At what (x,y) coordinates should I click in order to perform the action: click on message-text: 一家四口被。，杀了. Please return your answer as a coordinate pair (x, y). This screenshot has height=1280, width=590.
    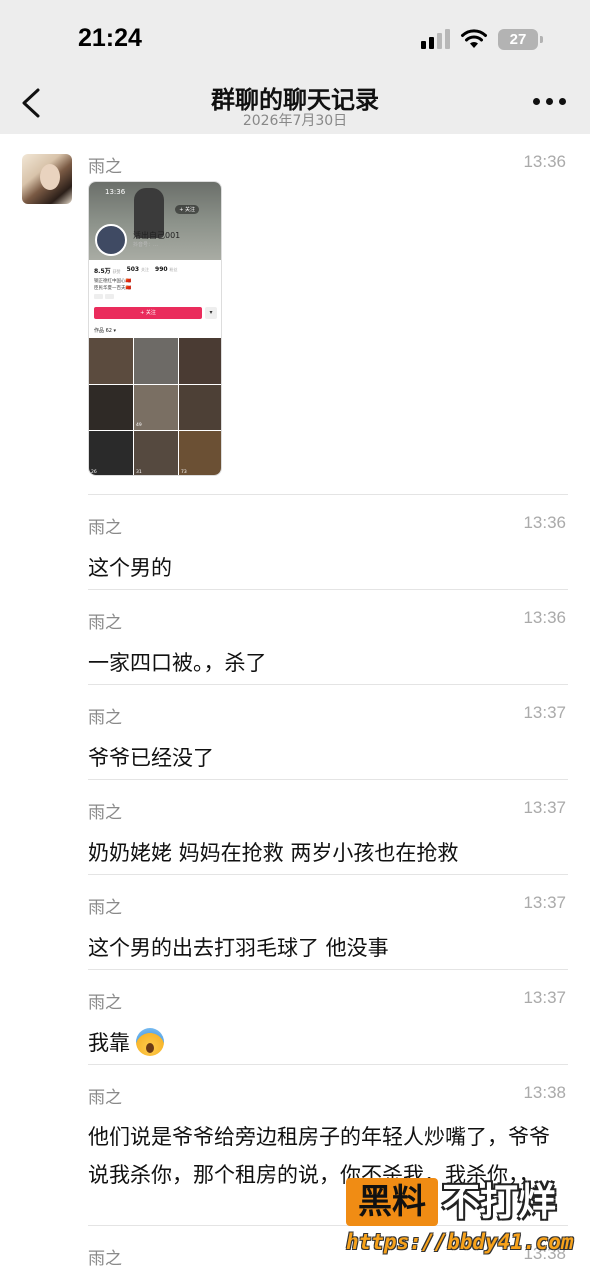
    Looking at the image, I should click on (177, 663).